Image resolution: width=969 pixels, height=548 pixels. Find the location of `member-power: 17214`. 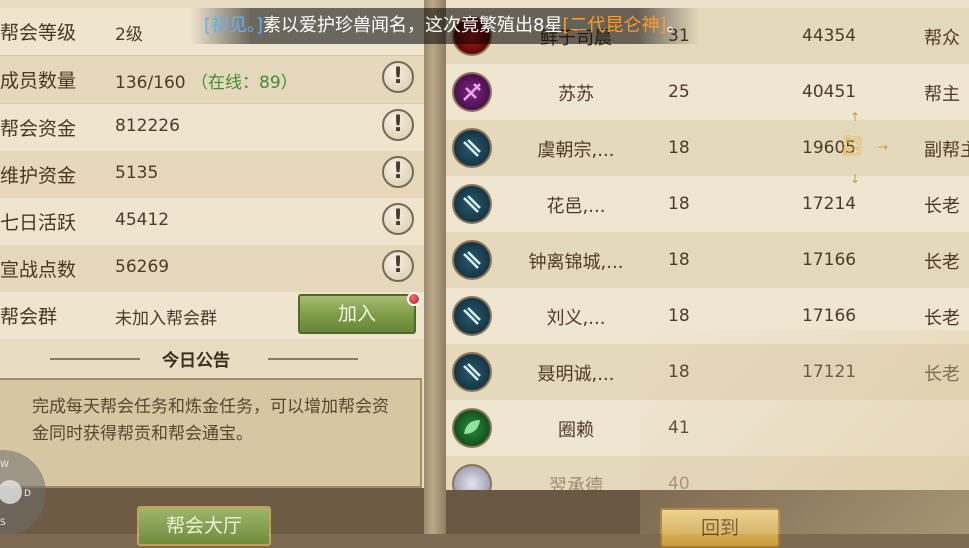

member-power: 17214 is located at coordinates (829, 204).